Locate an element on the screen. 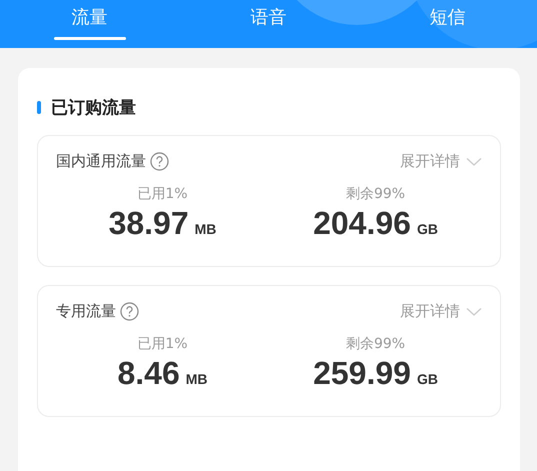 This screenshot has width=537, height=471. section-title: 已订购流量 is located at coordinates (93, 108).